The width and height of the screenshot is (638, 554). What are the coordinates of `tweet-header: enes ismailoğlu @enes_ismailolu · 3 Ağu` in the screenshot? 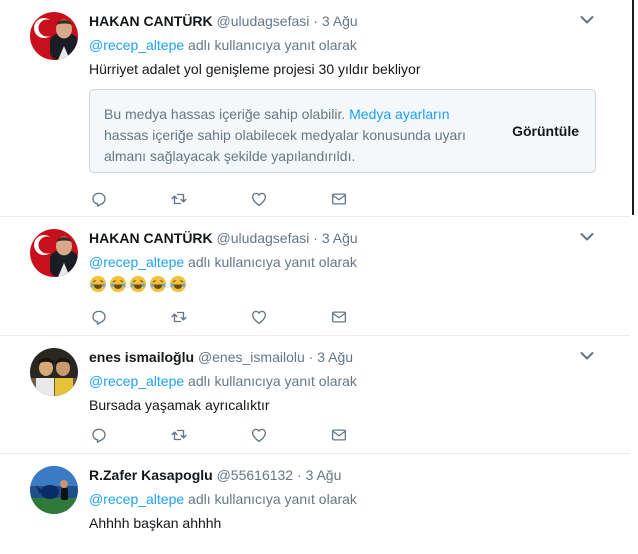 It's located at (221, 357).